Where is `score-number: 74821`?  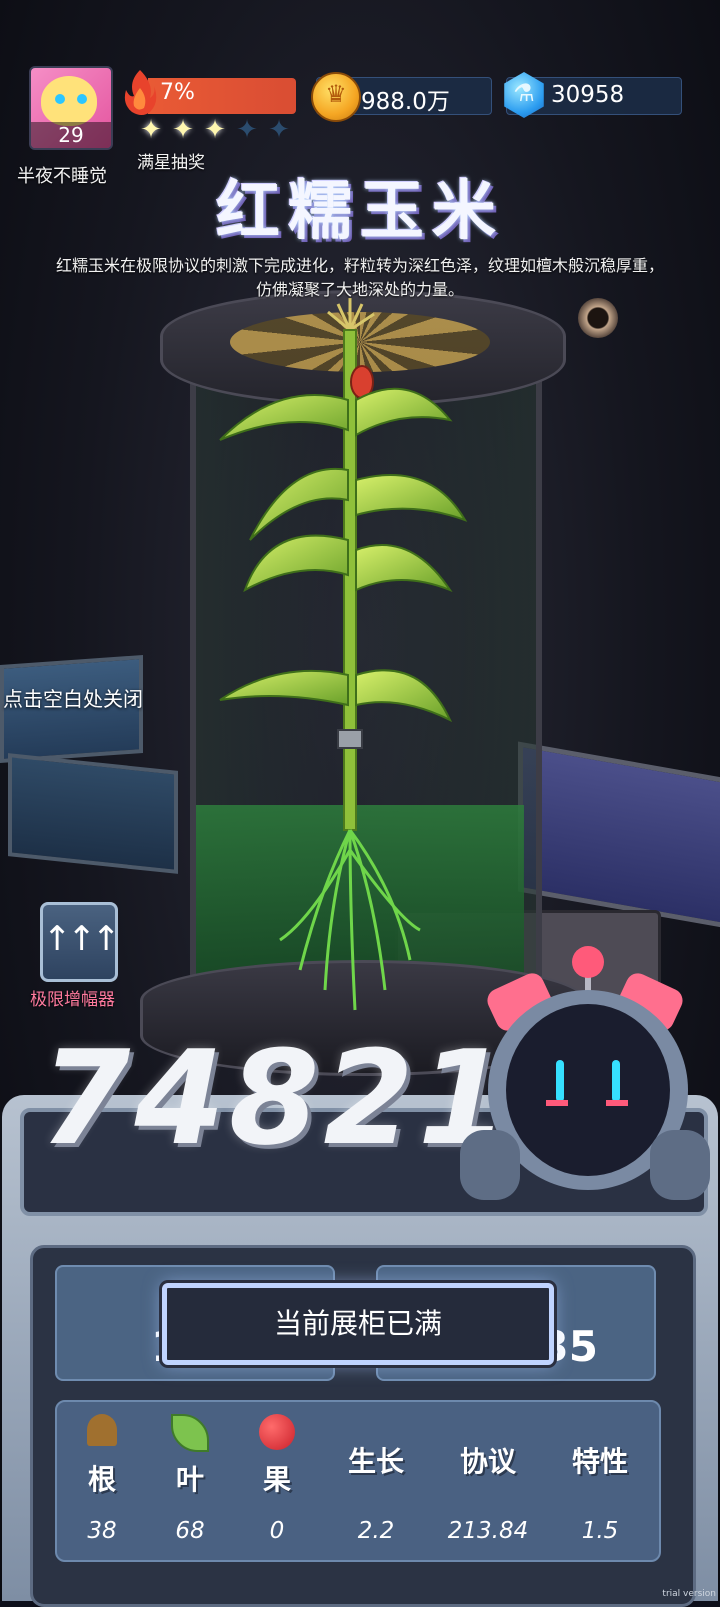 score-number: 74821 is located at coordinates (276, 1098).